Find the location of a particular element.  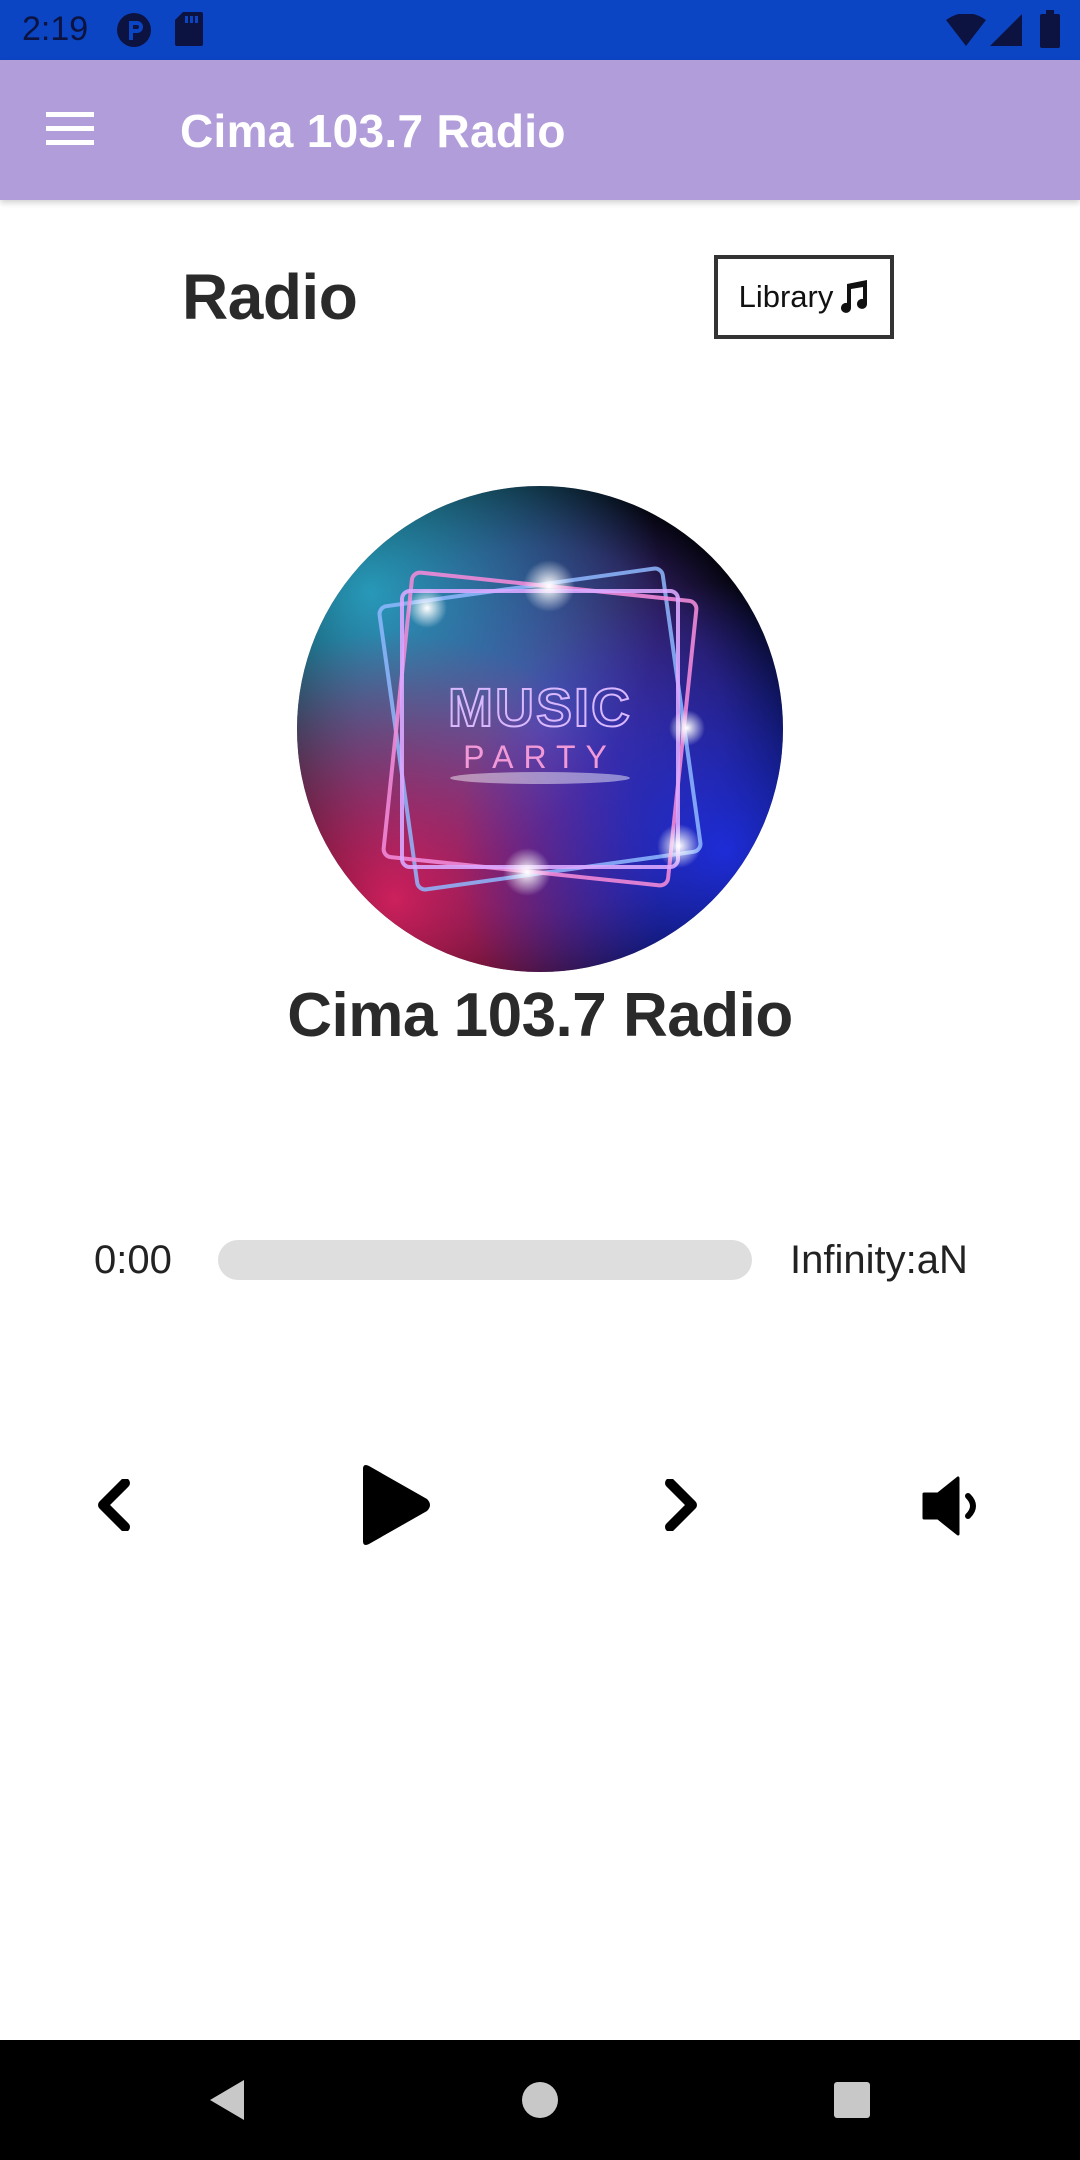

artwork-text-music: MUSIC is located at coordinates (540, 708).